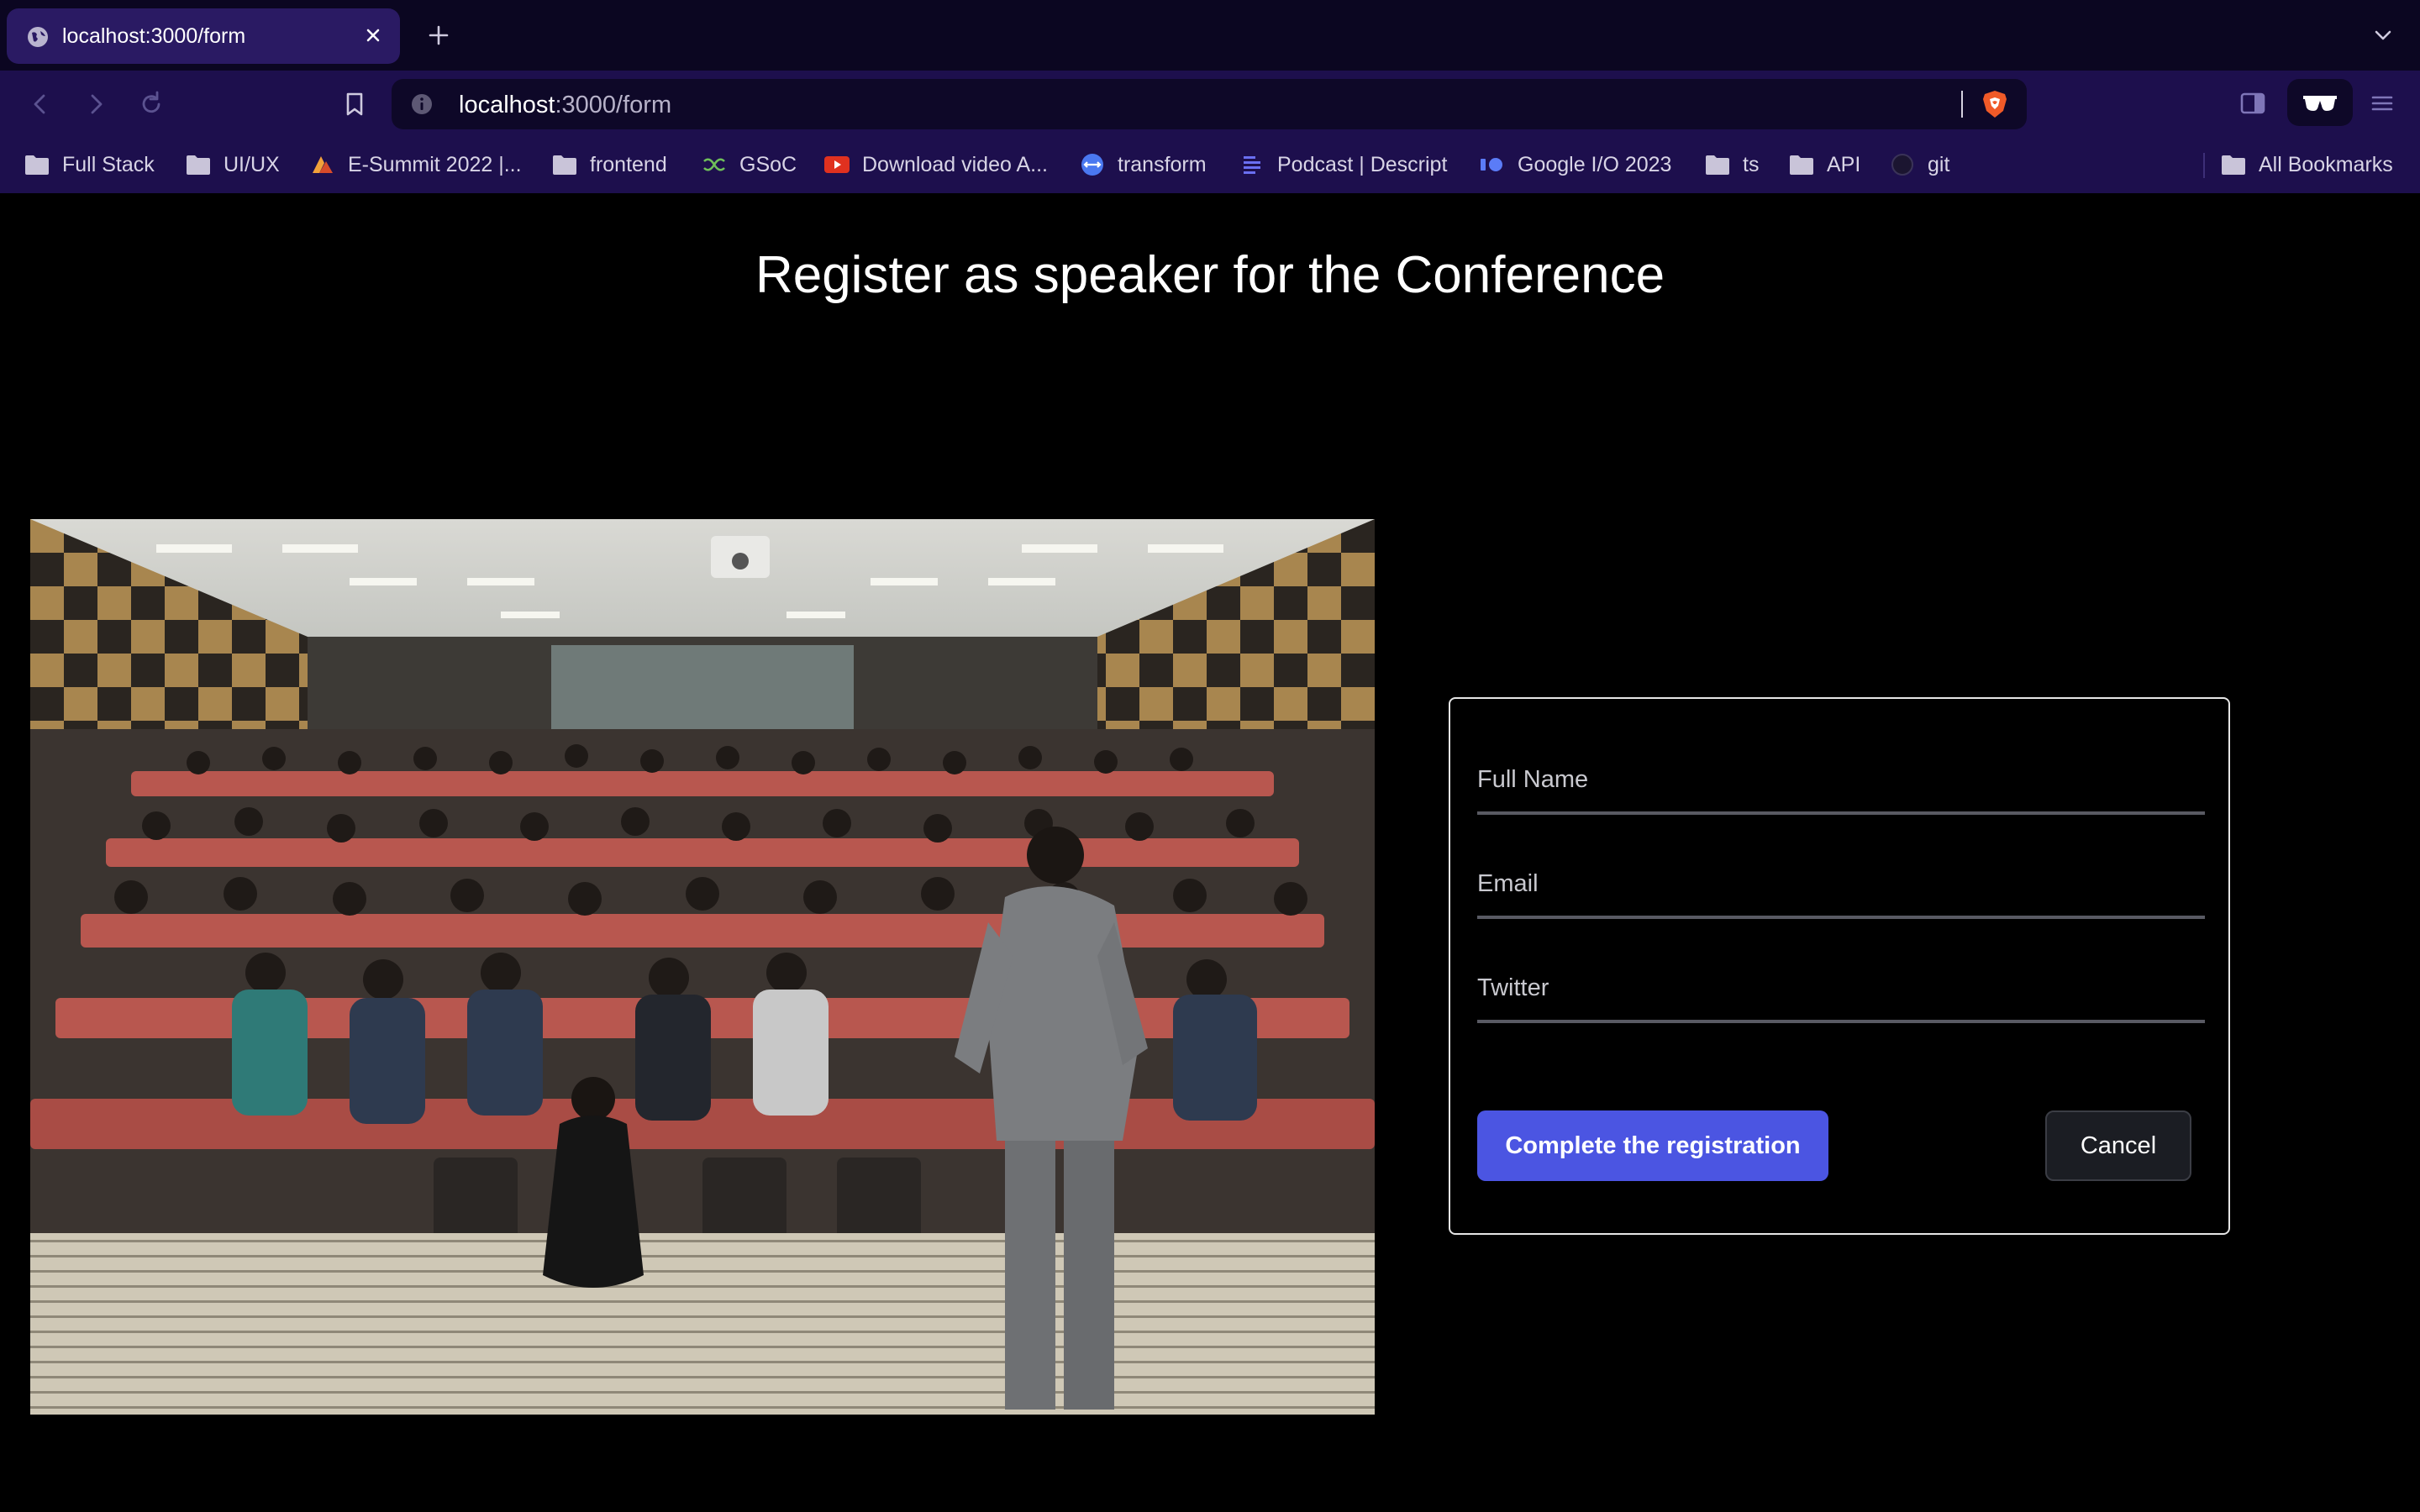 This screenshot has width=2420, height=1512. What do you see at coordinates (373, 35) in the screenshot?
I see `close-icon` at bounding box center [373, 35].